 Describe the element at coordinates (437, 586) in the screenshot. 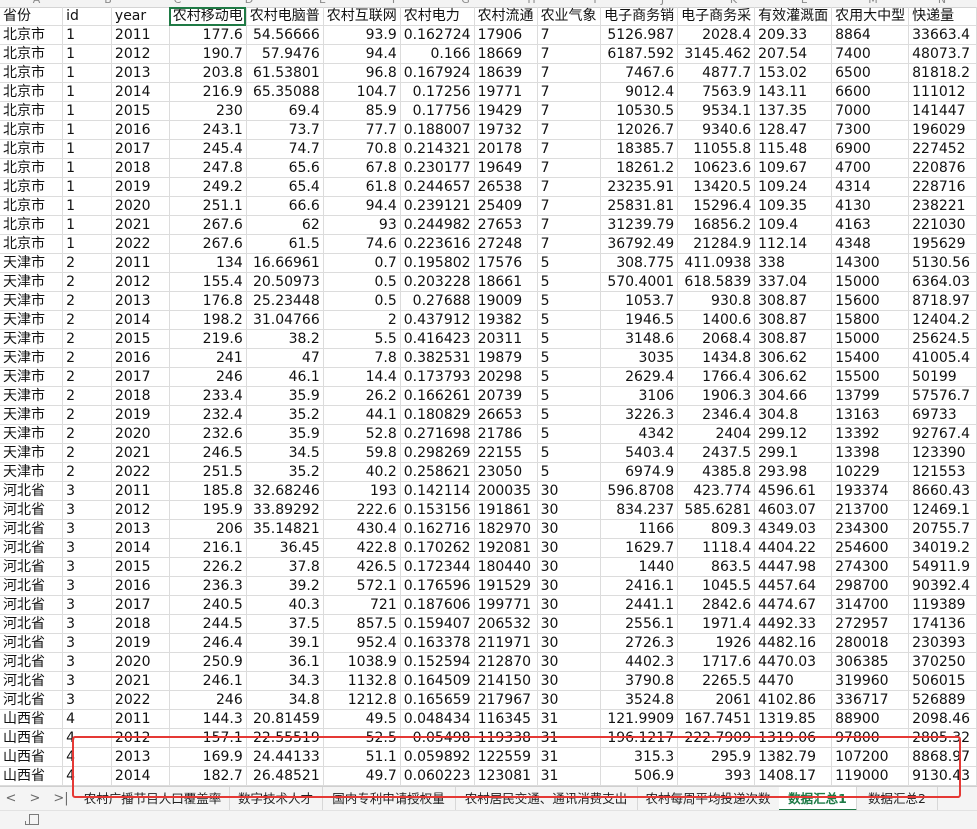

I see `table-cell: 0.176596` at that location.